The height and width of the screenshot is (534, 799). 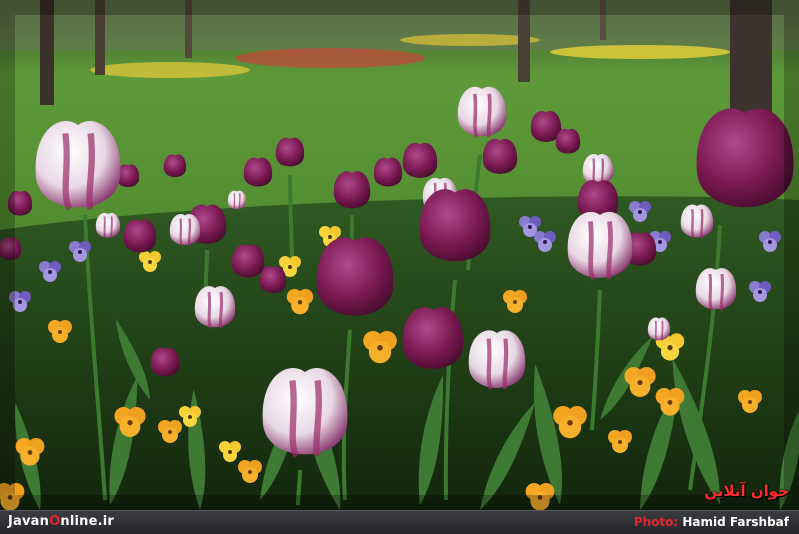 I want to click on photo-credit: Photo: Hamid Farshbaf, so click(x=711, y=522).